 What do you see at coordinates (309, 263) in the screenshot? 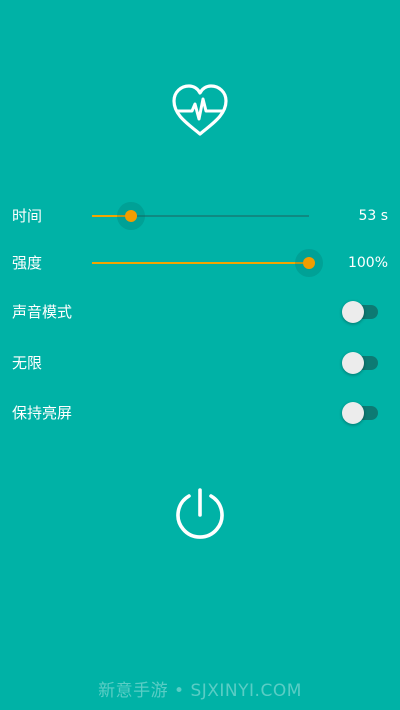
I see `intensity-slider-thumb` at bounding box center [309, 263].